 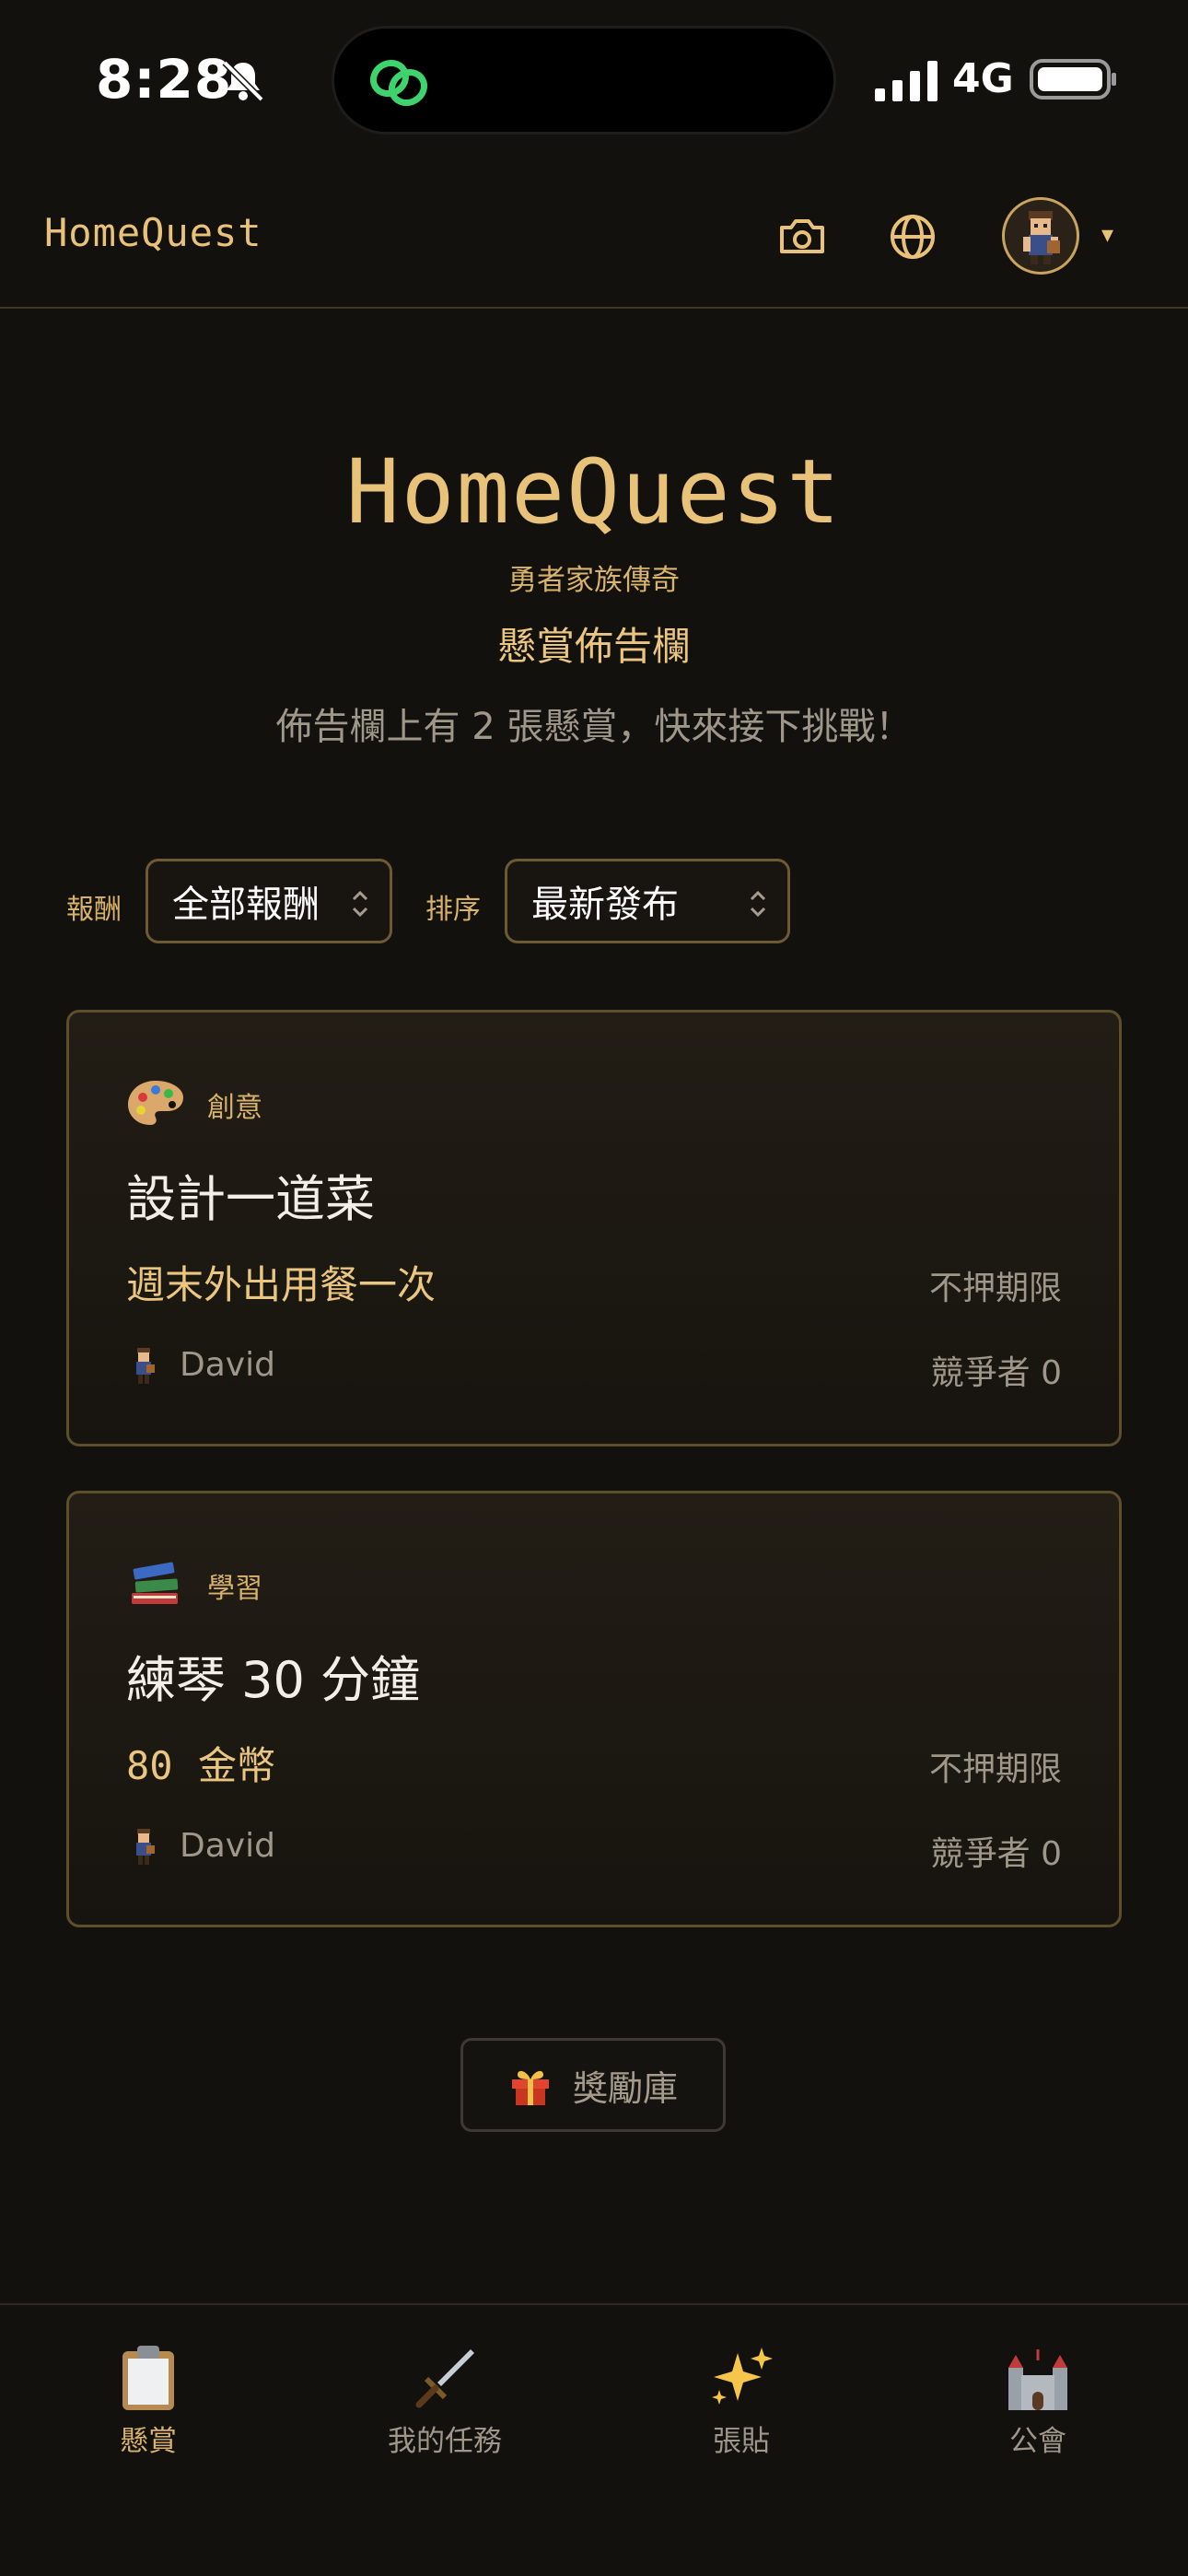 I want to click on link-icon, so click(x=398, y=83).